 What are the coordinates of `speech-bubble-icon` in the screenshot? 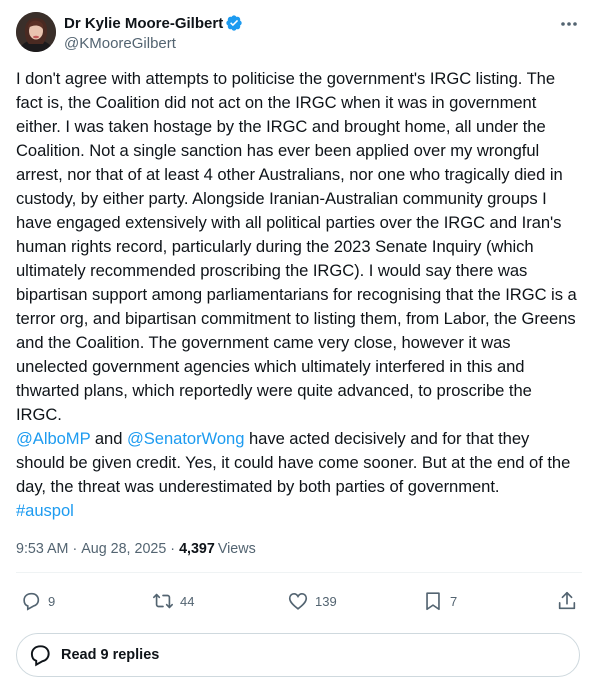 It's located at (40, 655).